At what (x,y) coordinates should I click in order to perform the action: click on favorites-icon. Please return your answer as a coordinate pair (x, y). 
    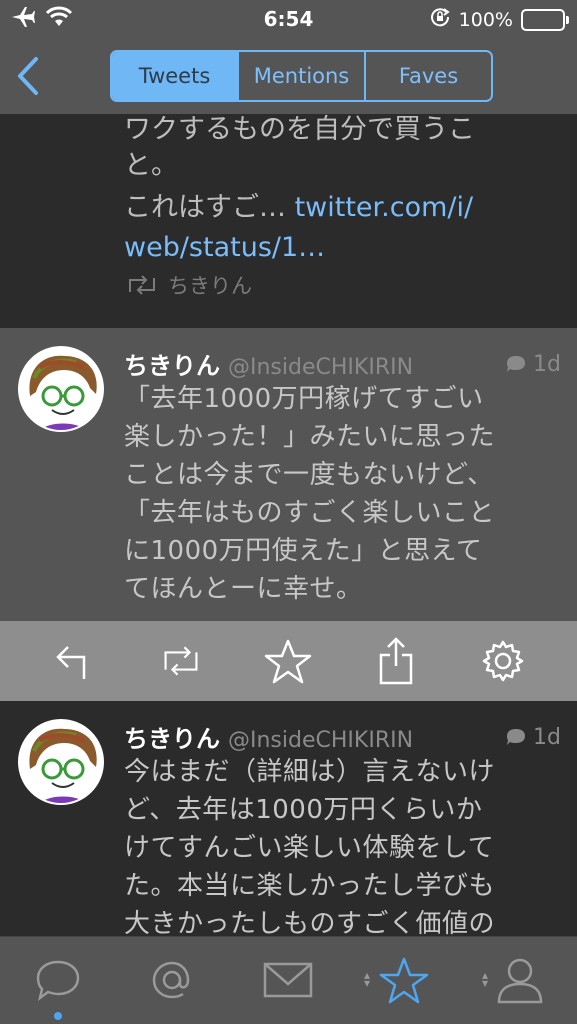
    Looking at the image, I should click on (404, 980).